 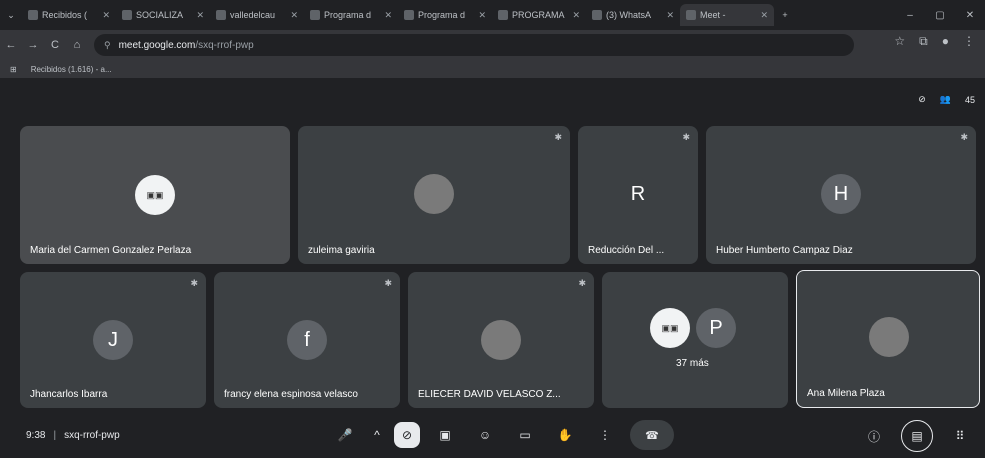 What do you see at coordinates (33, 45) in the screenshot?
I see `forward-icon: →` at bounding box center [33, 45].